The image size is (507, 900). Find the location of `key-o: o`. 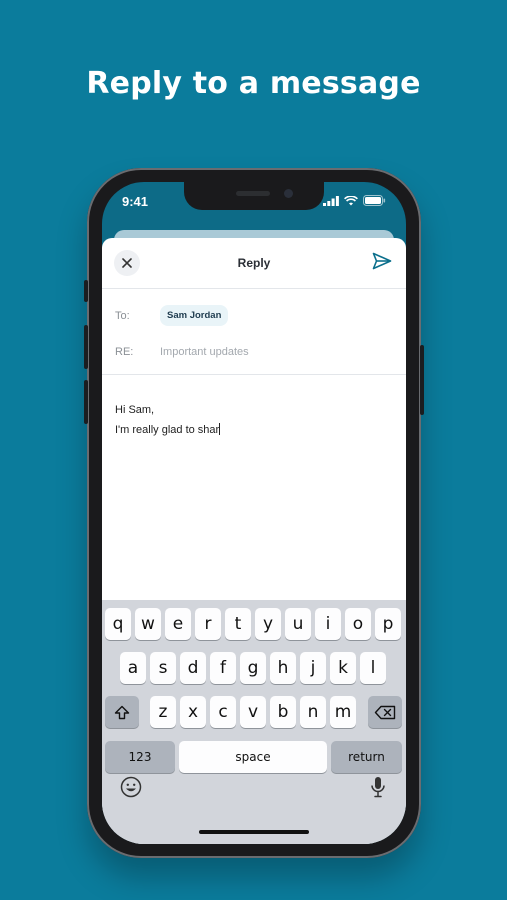

key-o: o is located at coordinates (358, 624).